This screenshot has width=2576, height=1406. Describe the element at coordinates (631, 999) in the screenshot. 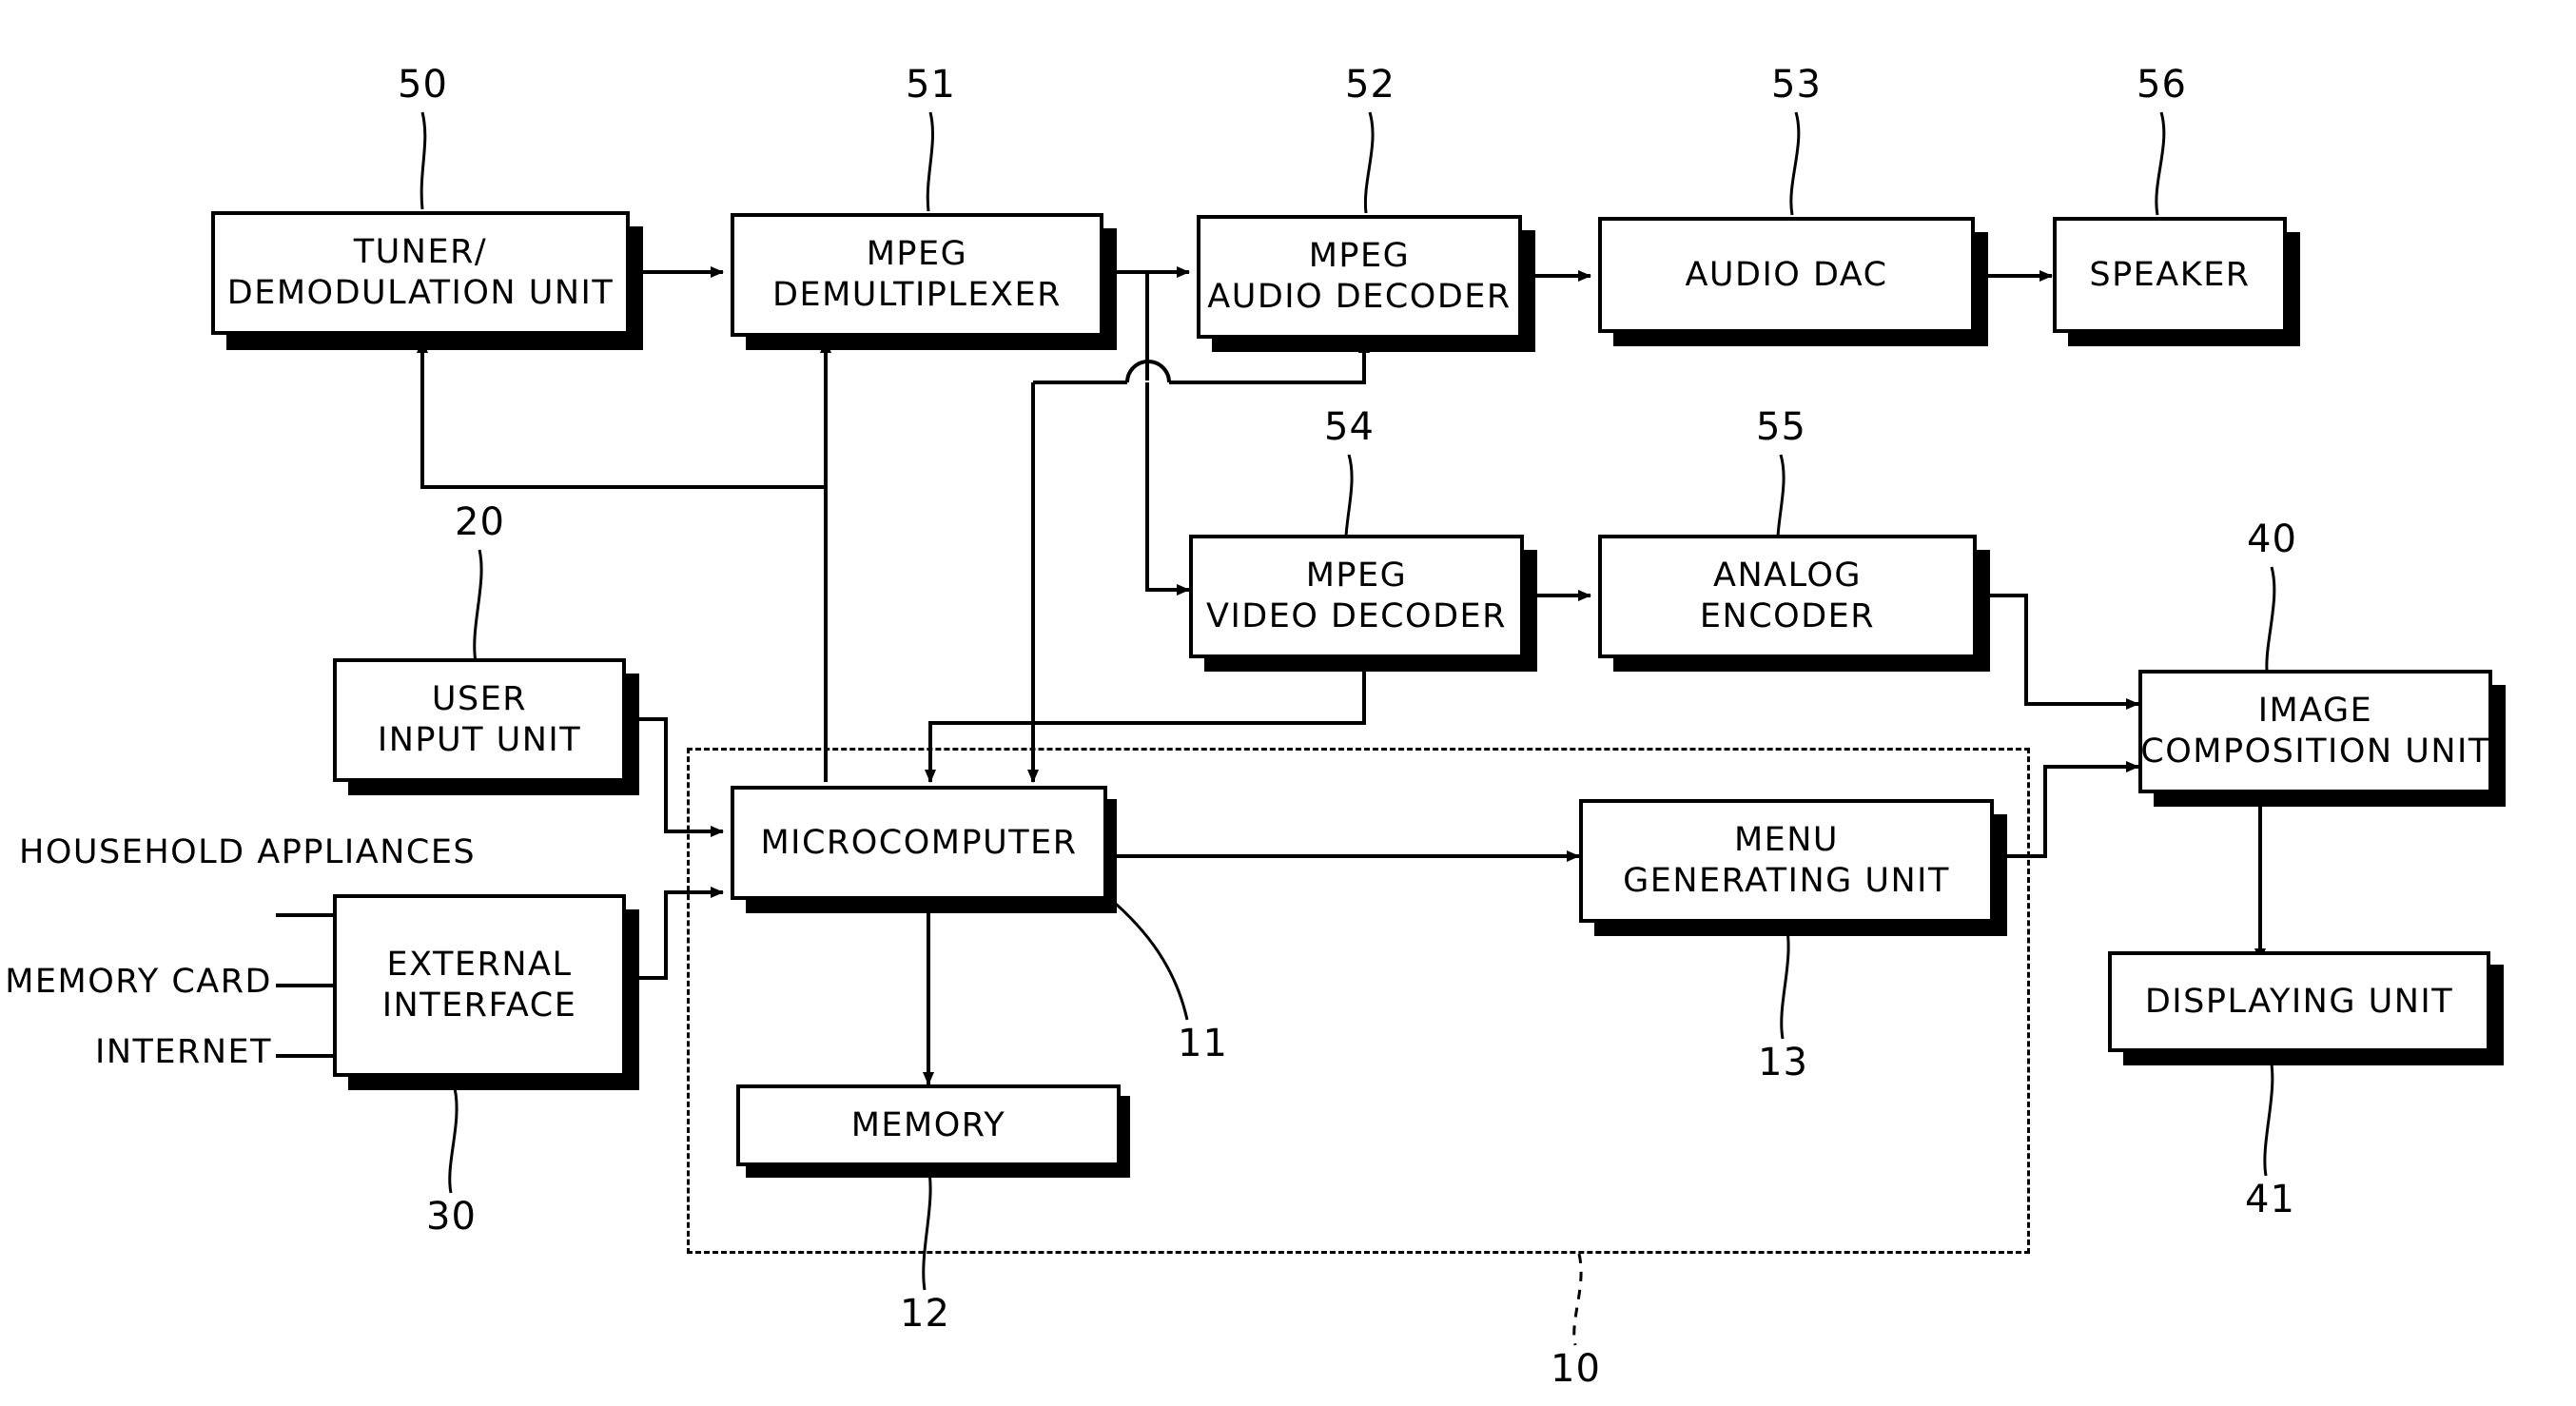

I see `shadow-extif-side` at that location.